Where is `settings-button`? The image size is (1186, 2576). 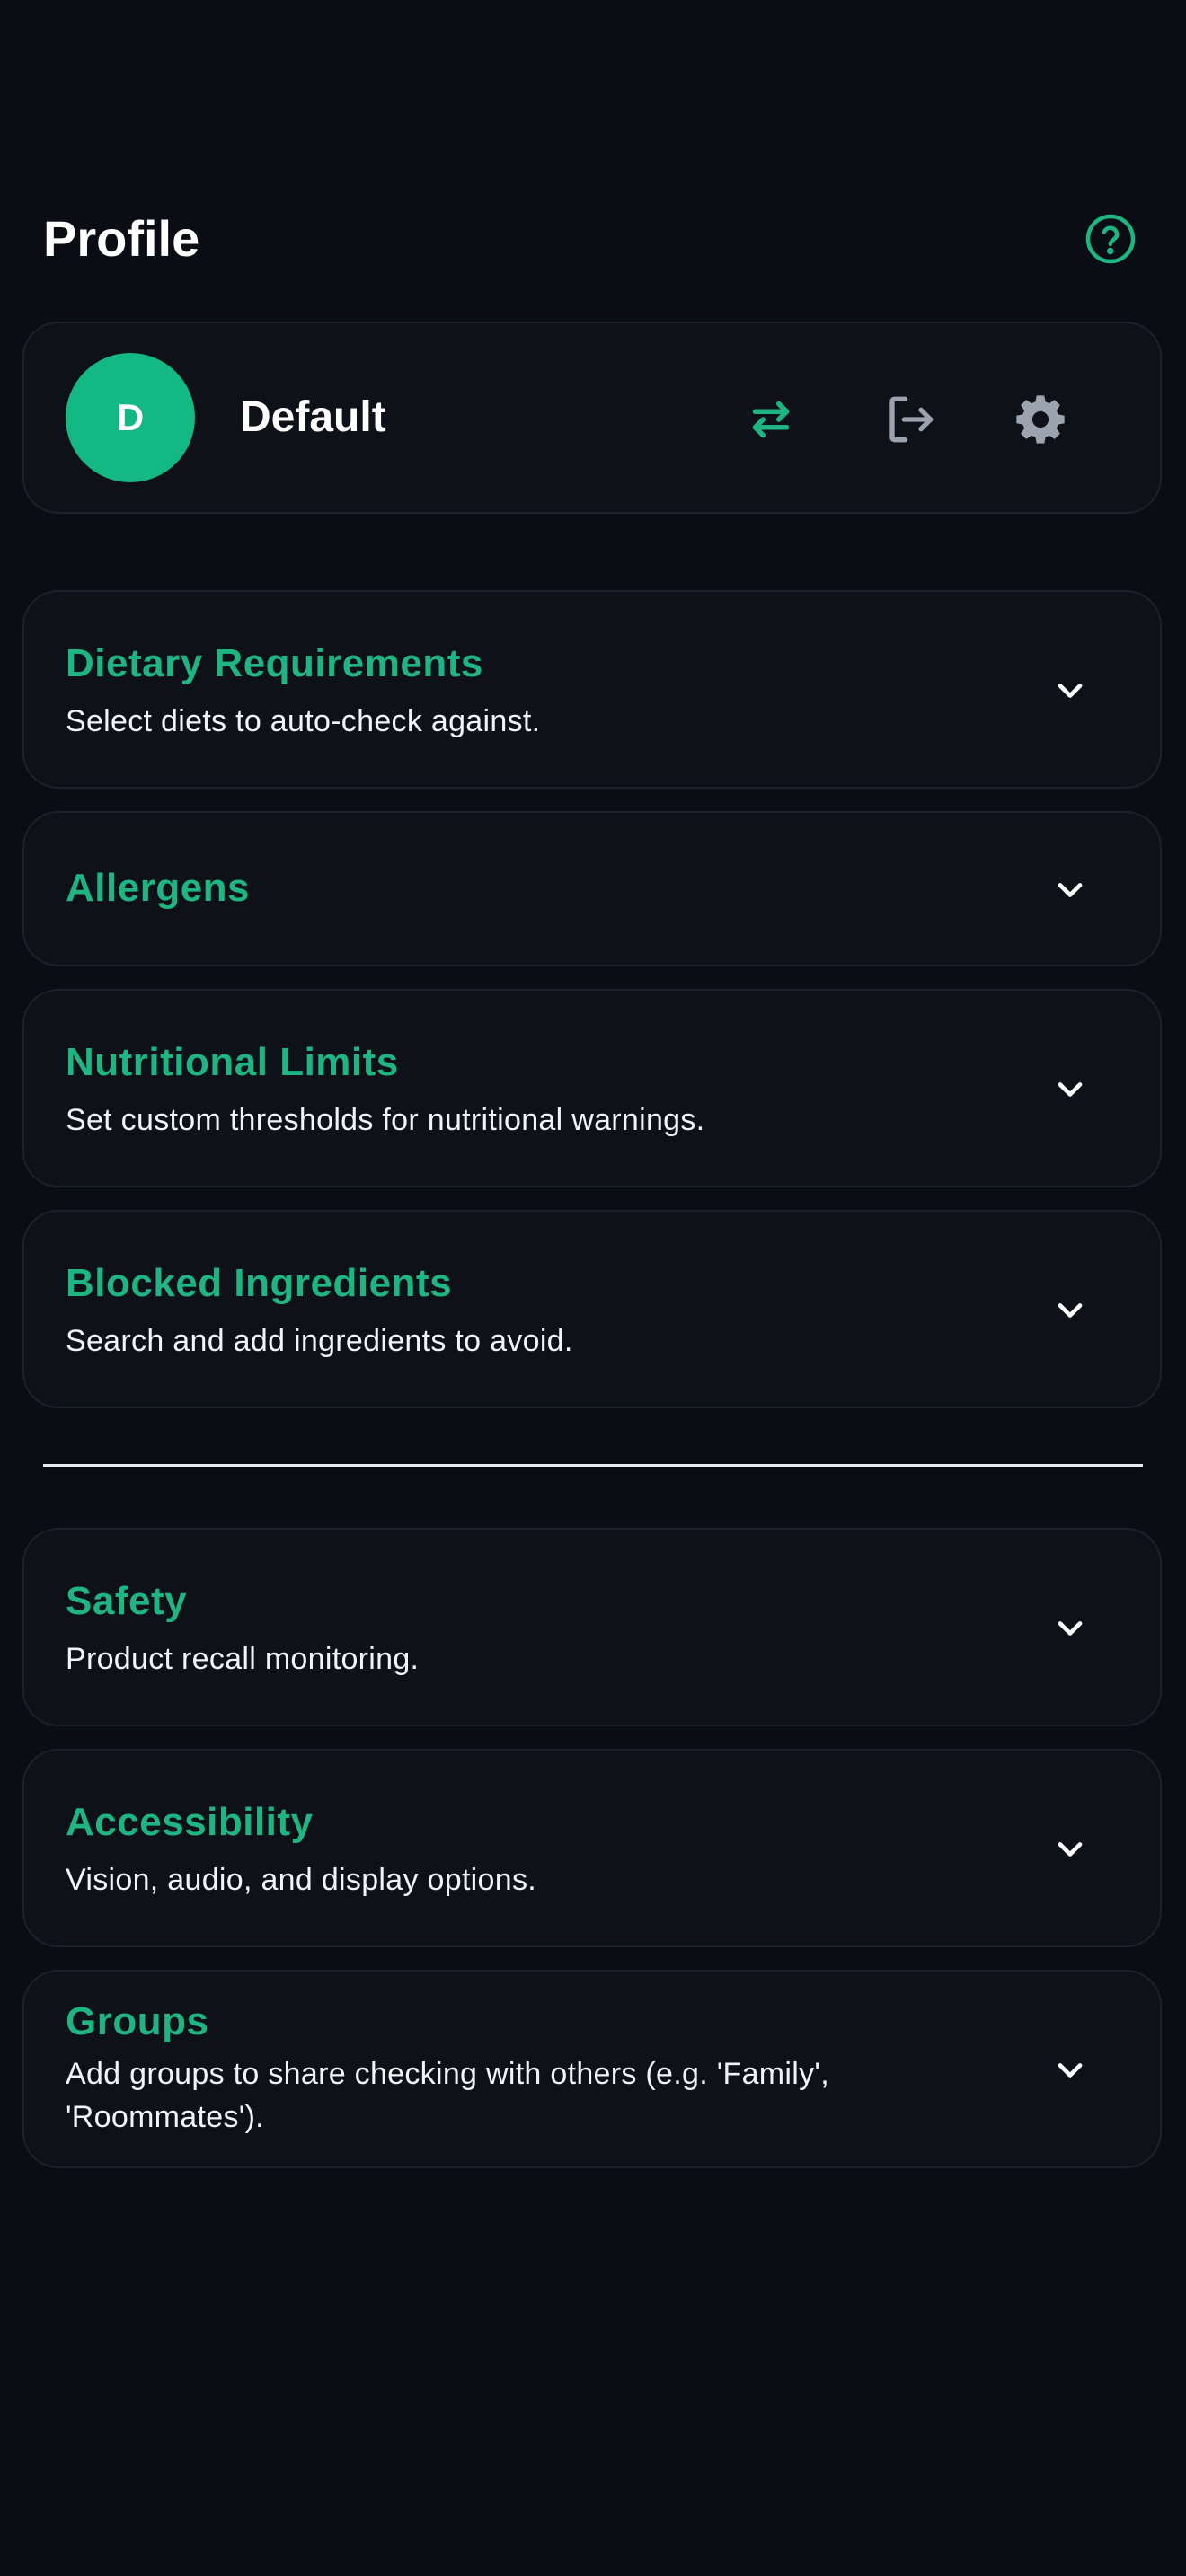
settings-button is located at coordinates (1040, 419).